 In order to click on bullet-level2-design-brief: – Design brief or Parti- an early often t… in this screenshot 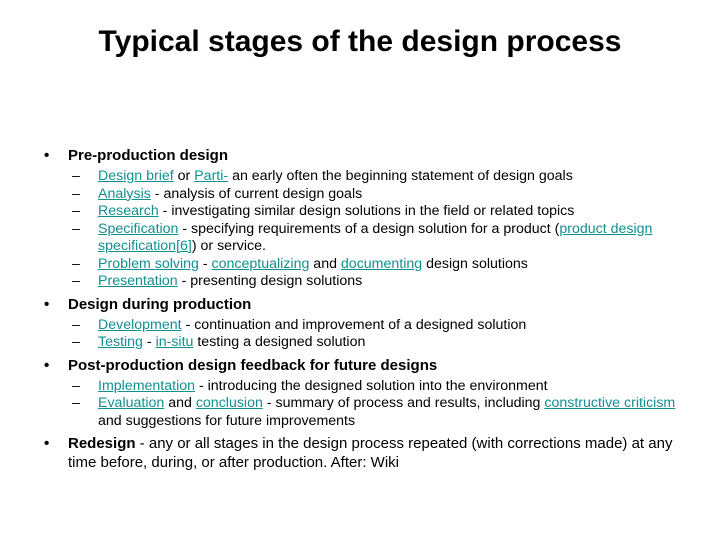, I will do `click(364, 177)`.